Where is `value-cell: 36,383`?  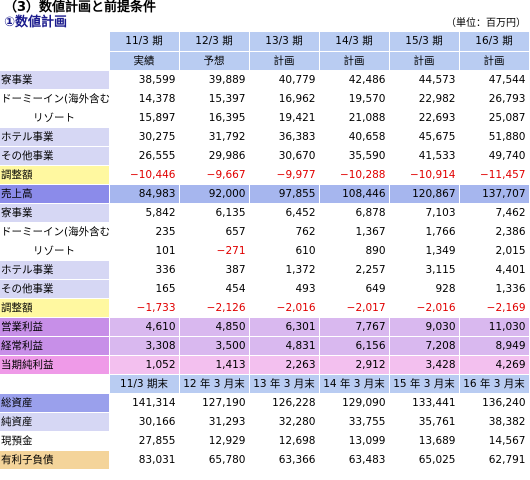 value-cell: 36,383 is located at coordinates (284, 137).